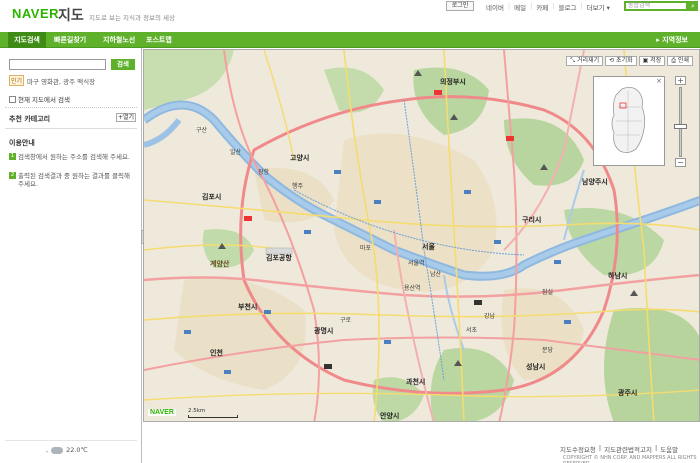  What do you see at coordinates (693, 6) in the screenshot?
I see `search-icon: ⌕` at bounding box center [693, 6].